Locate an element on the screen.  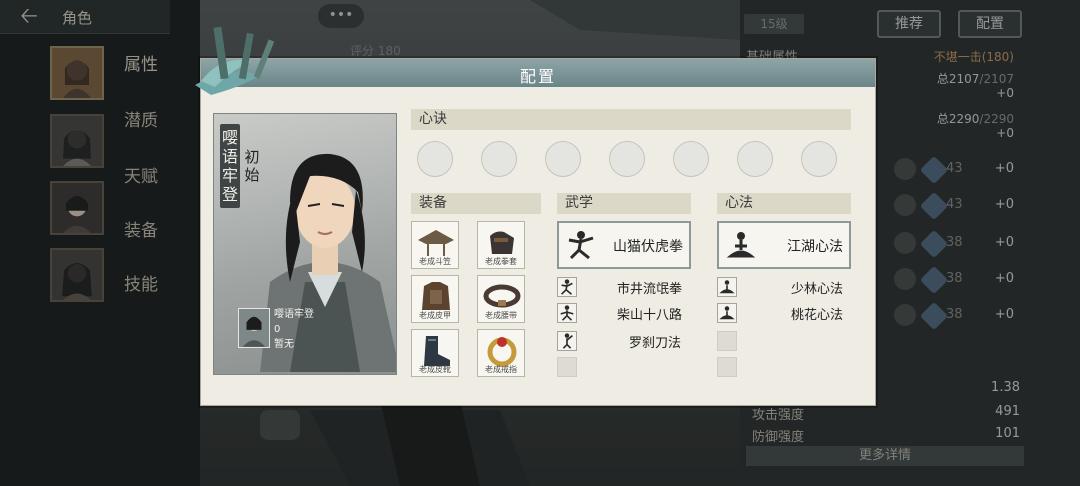
martial-art-label-1: 市井流氓拳 is located at coordinates (649, 287).